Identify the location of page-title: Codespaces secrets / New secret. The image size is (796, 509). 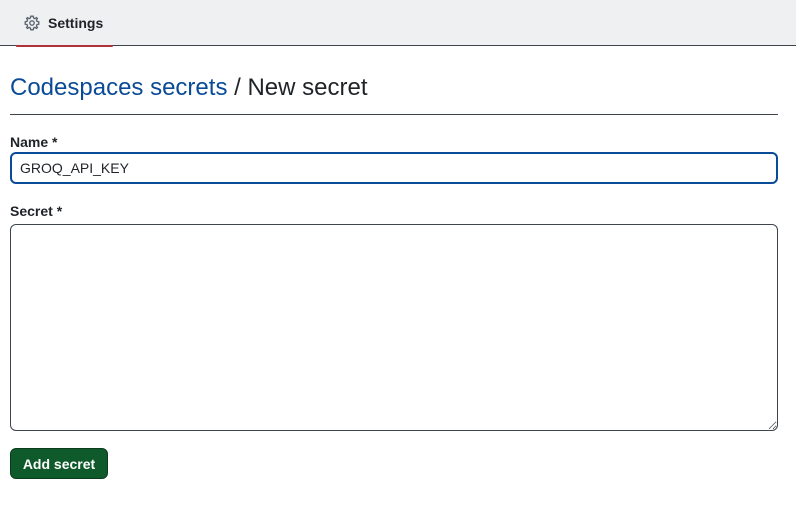
(394, 94).